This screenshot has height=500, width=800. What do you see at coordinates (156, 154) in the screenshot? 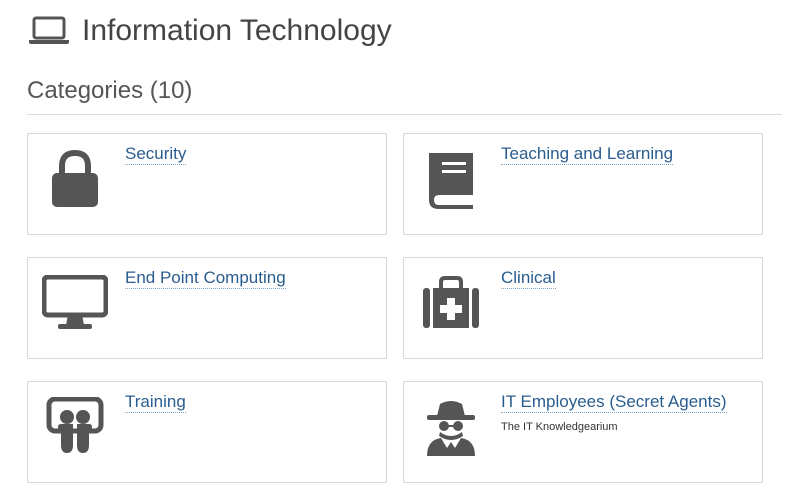
I see `category-link-security: Security` at bounding box center [156, 154].